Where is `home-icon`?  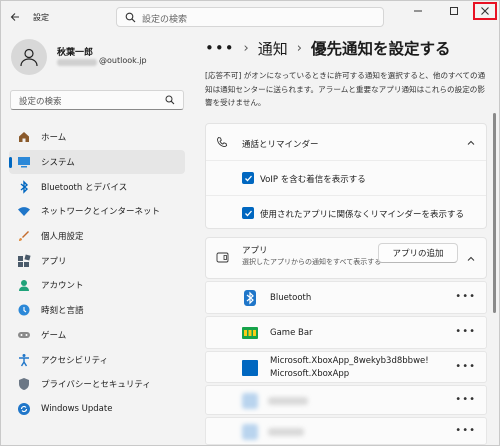 home-icon is located at coordinates (24, 137).